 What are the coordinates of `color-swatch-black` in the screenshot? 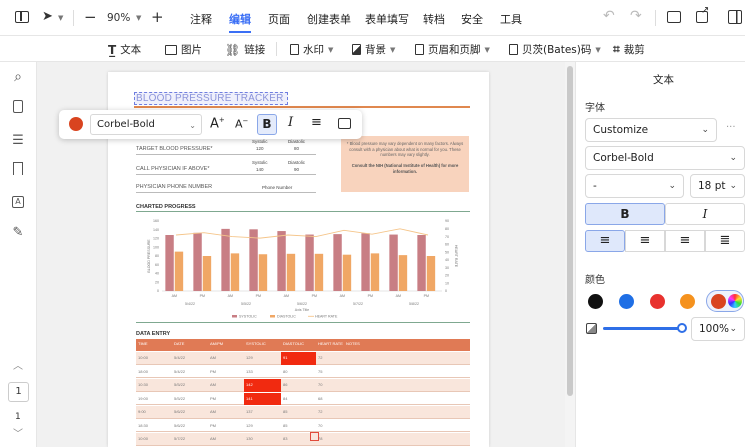 It's located at (595, 301).